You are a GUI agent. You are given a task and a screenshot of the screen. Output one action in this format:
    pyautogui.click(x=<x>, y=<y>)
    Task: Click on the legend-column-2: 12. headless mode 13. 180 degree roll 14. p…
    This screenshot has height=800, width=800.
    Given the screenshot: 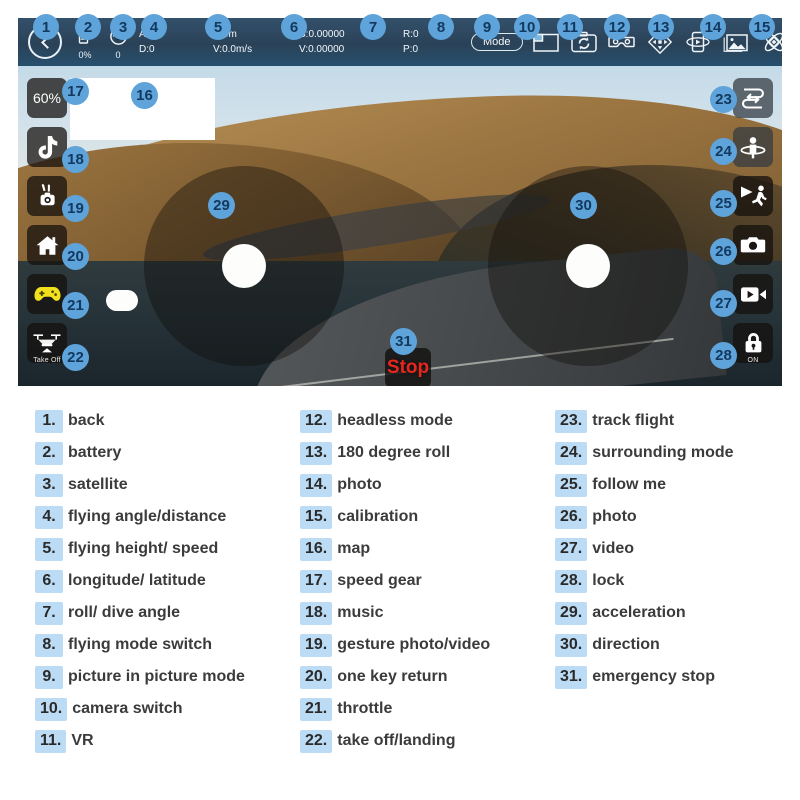 What is the action you would take?
    pyautogui.click(x=395, y=581)
    